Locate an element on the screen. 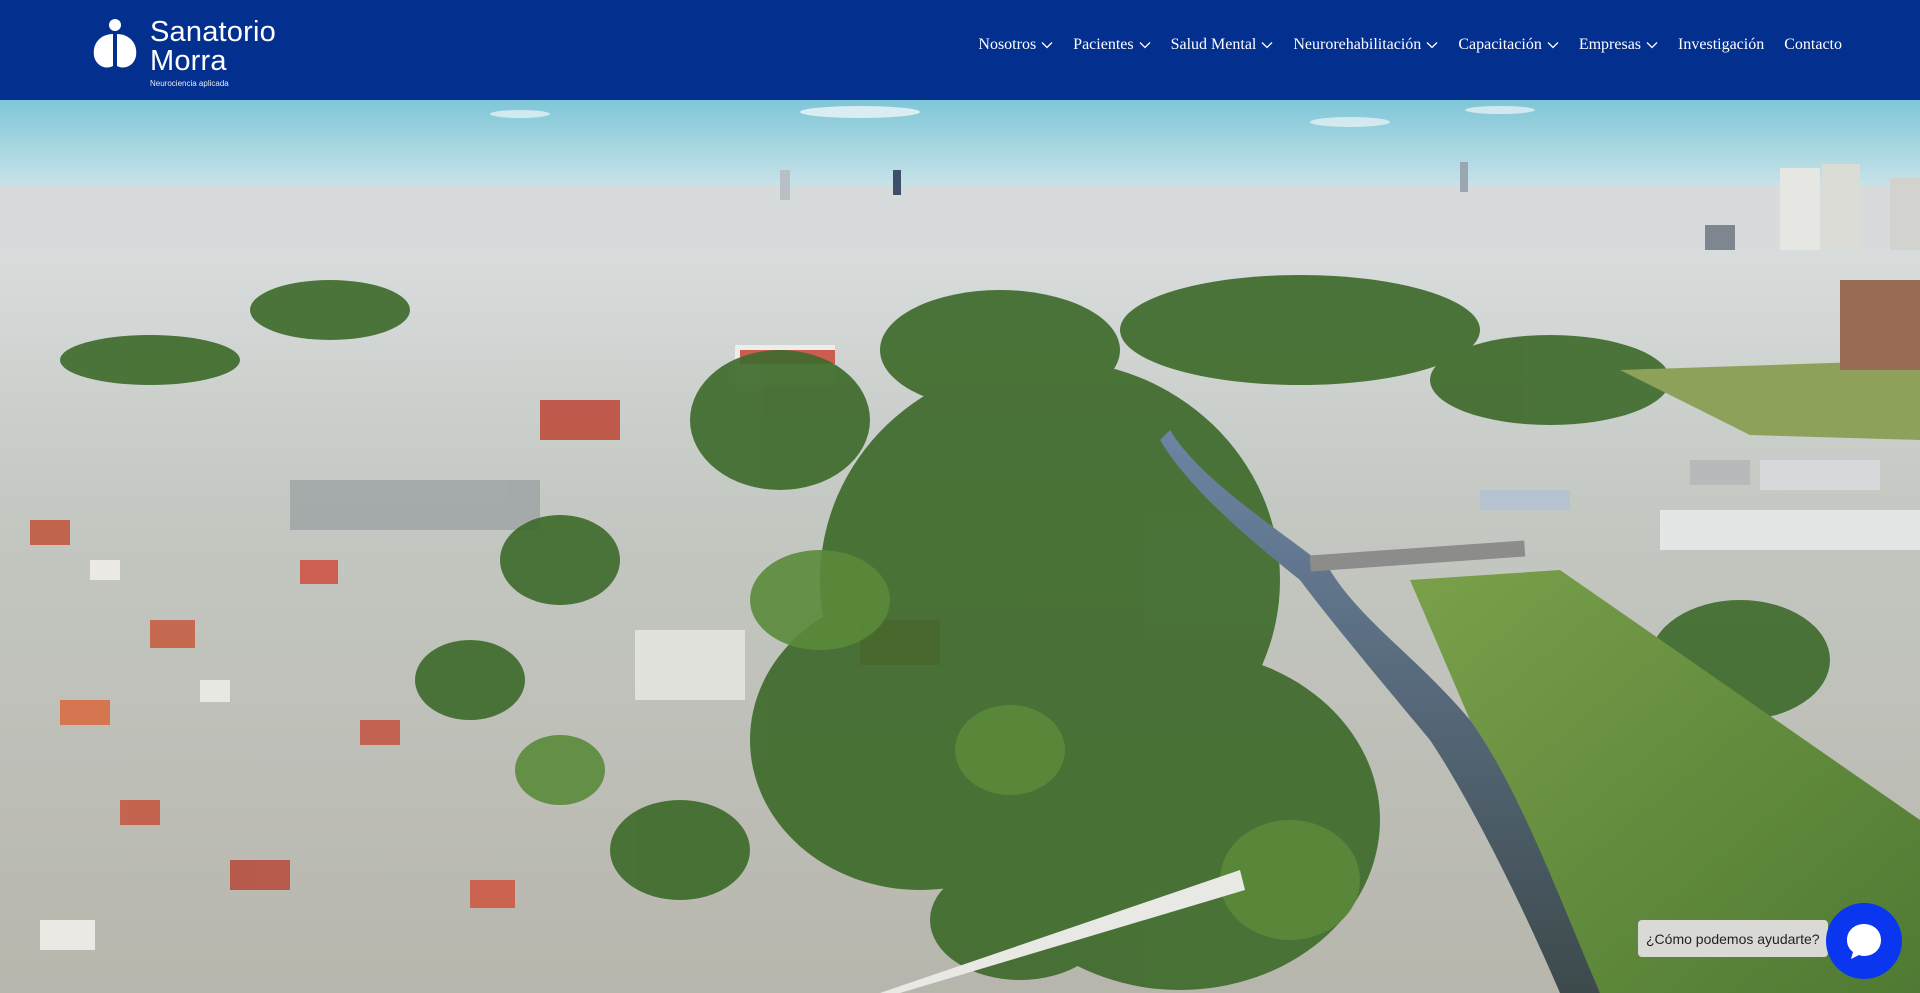 Image resolution: width=1920 pixels, height=993 pixels. nav-item-neurorehabilitacion: Neurorehabilitación is located at coordinates (1365, 45).